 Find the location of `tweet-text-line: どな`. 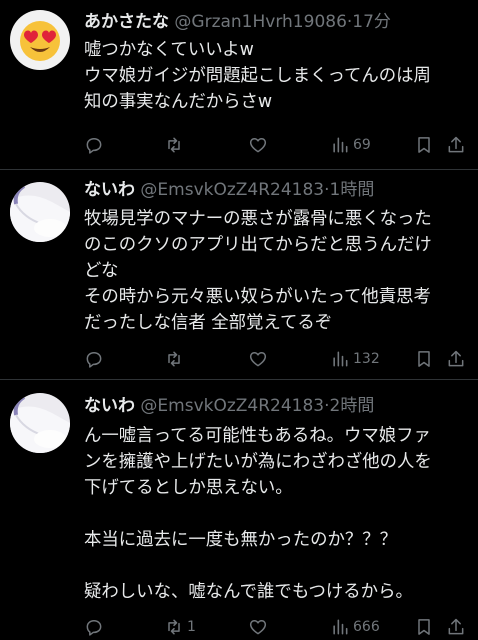

tweet-text-line: どな is located at coordinates (101, 271).